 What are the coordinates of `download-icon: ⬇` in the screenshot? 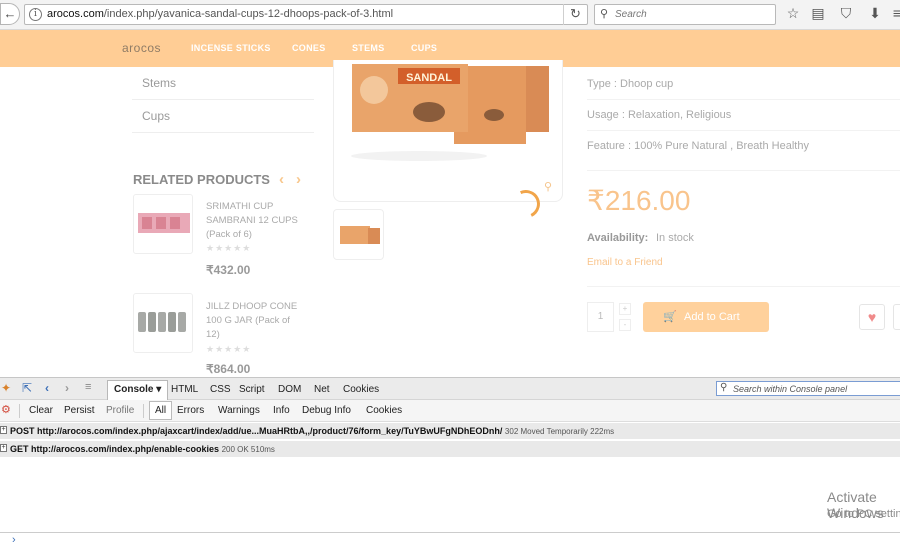 It's located at (875, 13).